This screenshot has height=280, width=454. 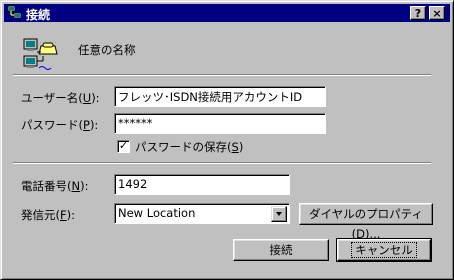 I want to click on cancel-button-label: キャンセル, so click(x=384, y=250).